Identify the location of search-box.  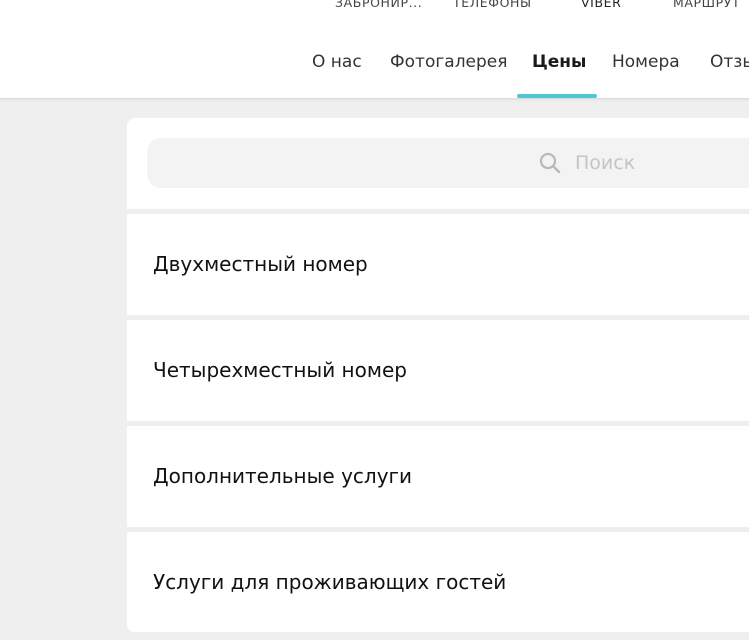
(448, 163).